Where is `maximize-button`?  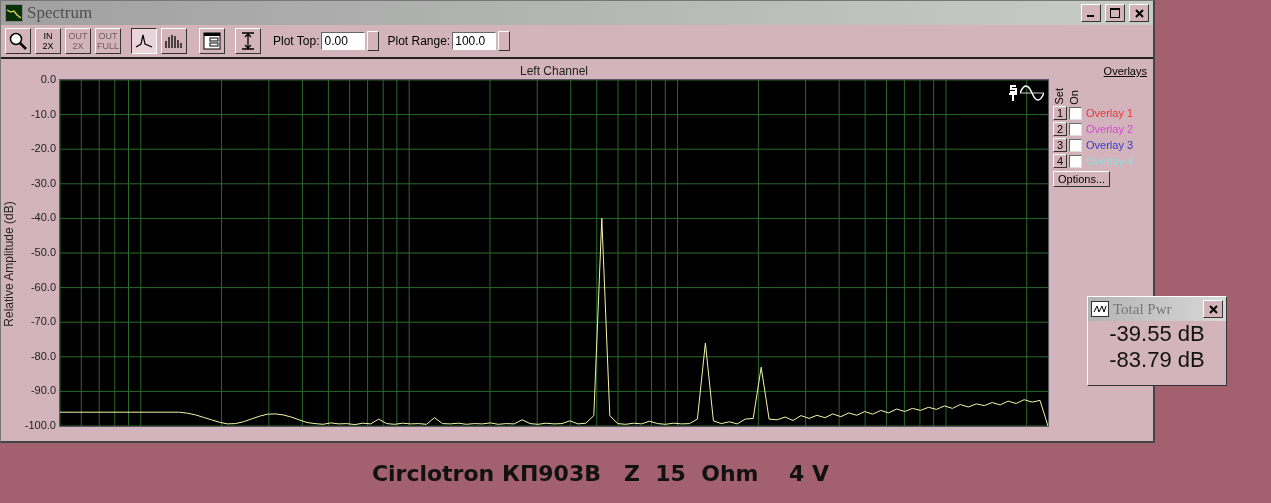
maximize-button is located at coordinates (1115, 13).